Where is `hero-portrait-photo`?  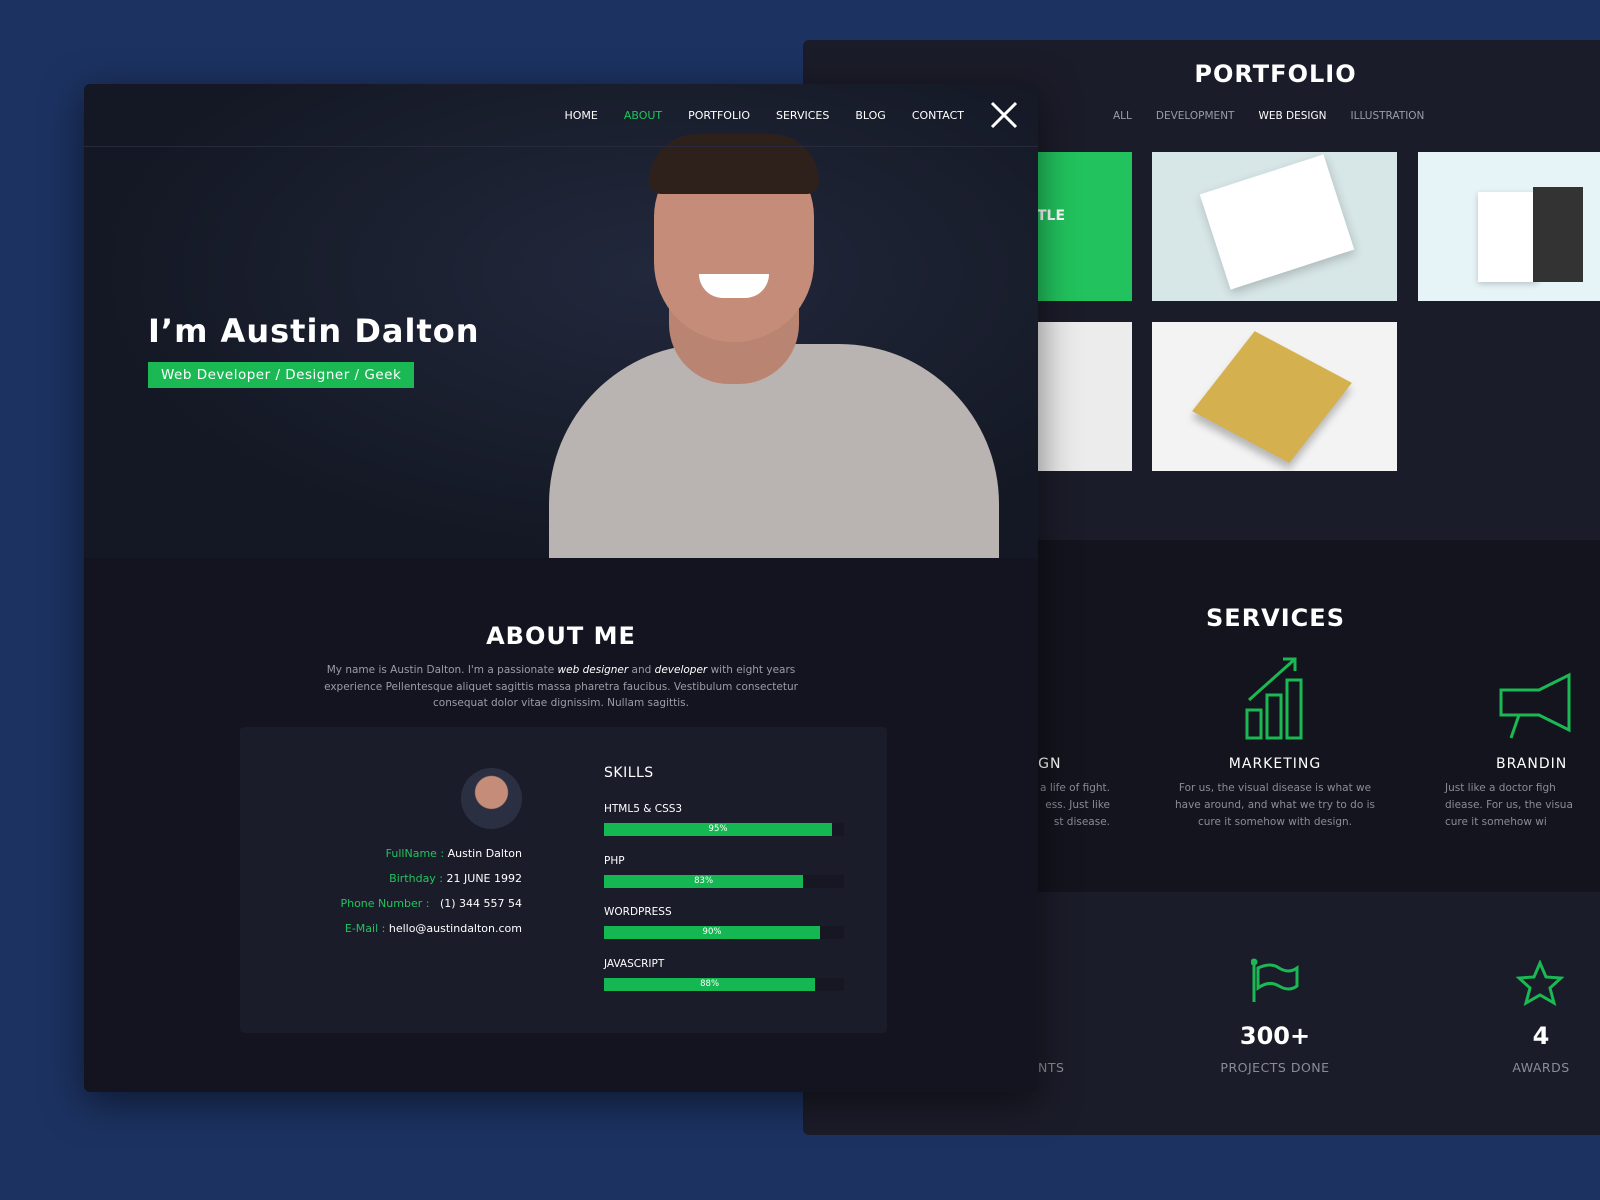
hero-portrait-photo is located at coordinates (774, 346).